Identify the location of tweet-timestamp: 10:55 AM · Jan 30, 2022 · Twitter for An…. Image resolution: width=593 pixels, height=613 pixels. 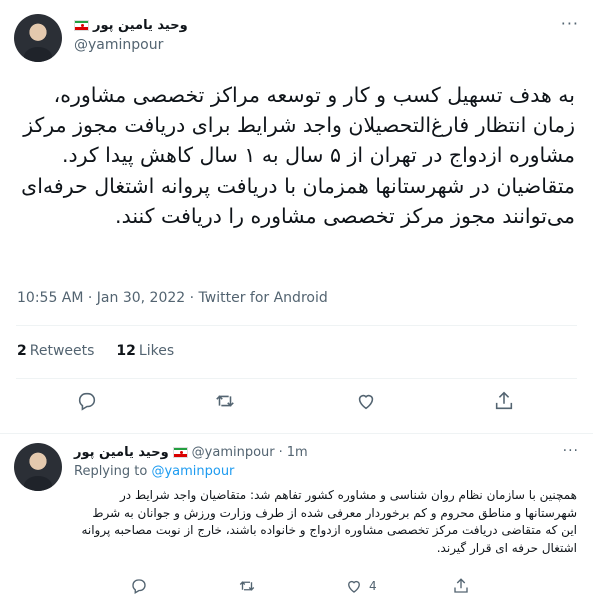
(172, 298).